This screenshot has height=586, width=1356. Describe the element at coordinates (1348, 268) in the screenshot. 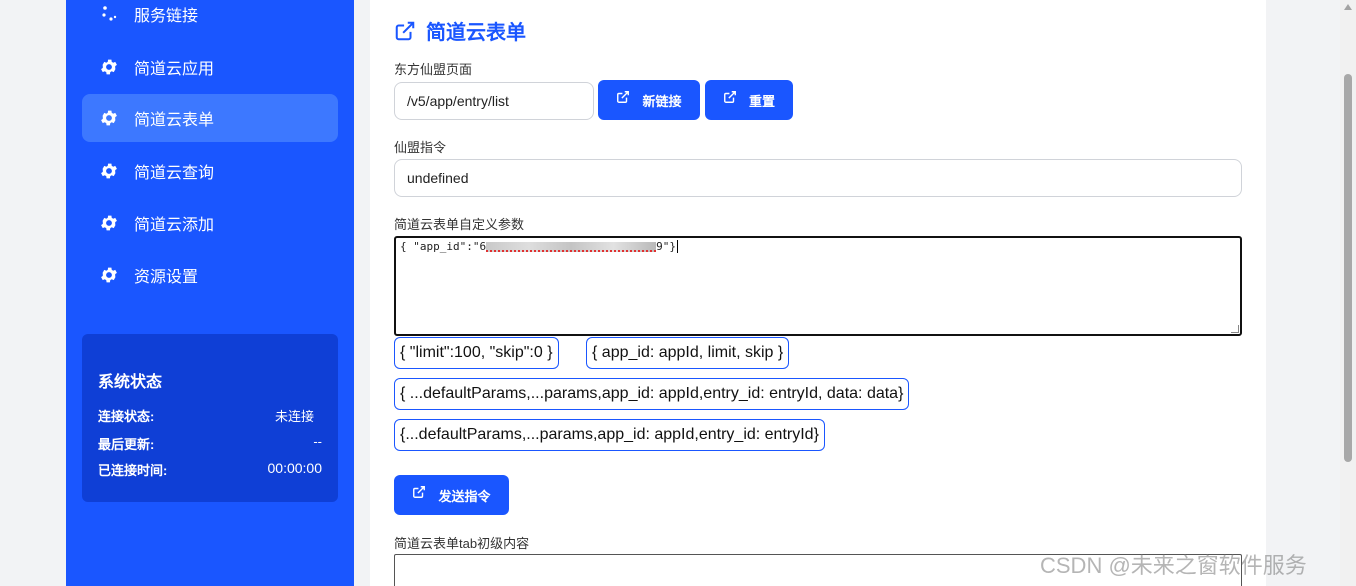

I see `scroll-thumb` at that location.